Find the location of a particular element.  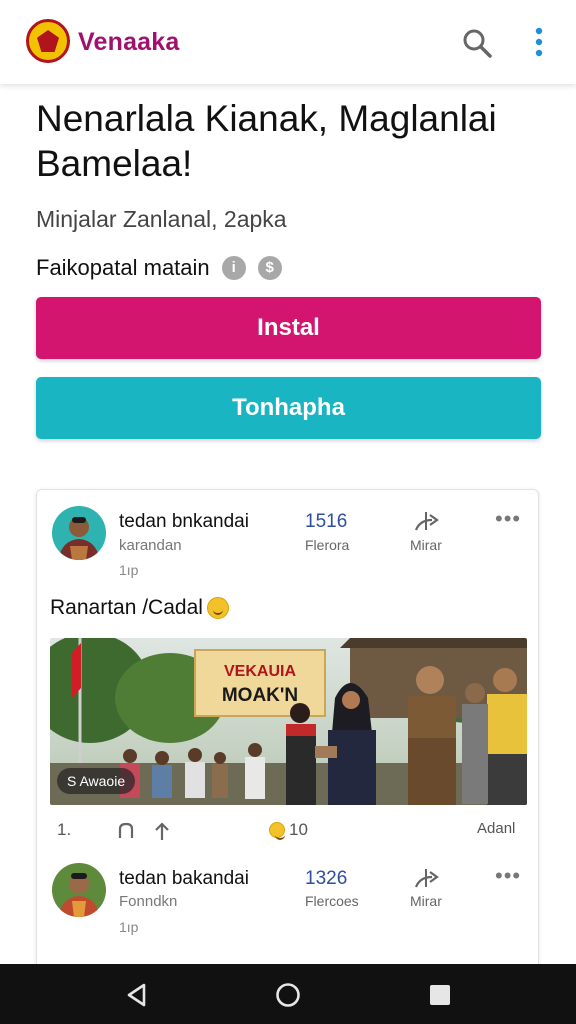

brand-name: Venaaka is located at coordinates (129, 42).